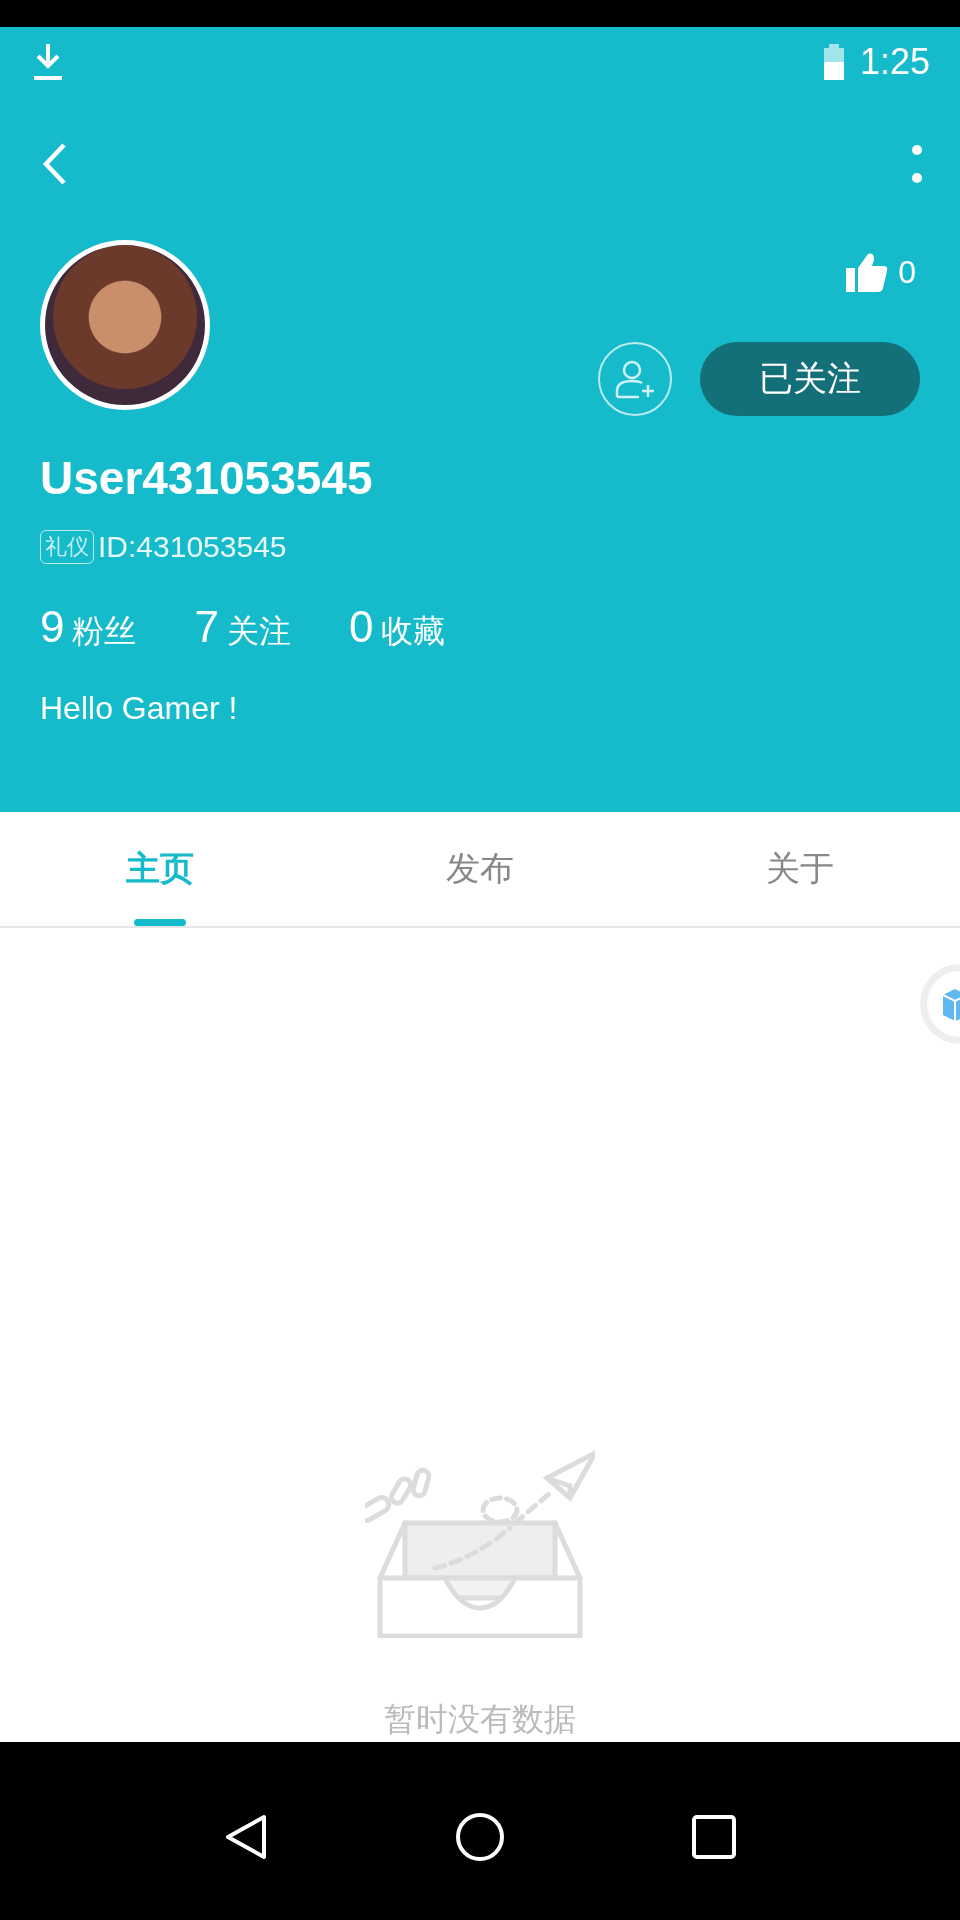 Image resolution: width=960 pixels, height=1920 pixels. What do you see at coordinates (480, 869) in the screenshot?
I see `tab: 发布` at bounding box center [480, 869].